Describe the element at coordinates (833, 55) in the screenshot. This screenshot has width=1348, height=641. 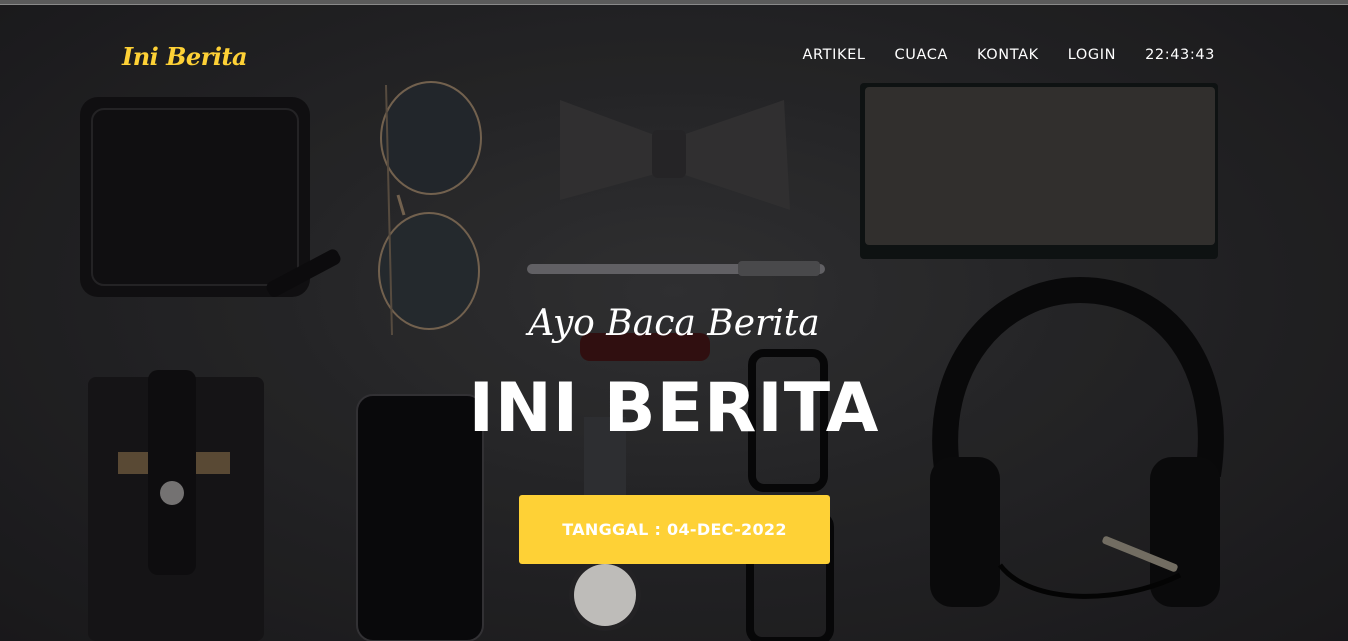
I see `nav-link-artikel: ARTIKEL` at that location.